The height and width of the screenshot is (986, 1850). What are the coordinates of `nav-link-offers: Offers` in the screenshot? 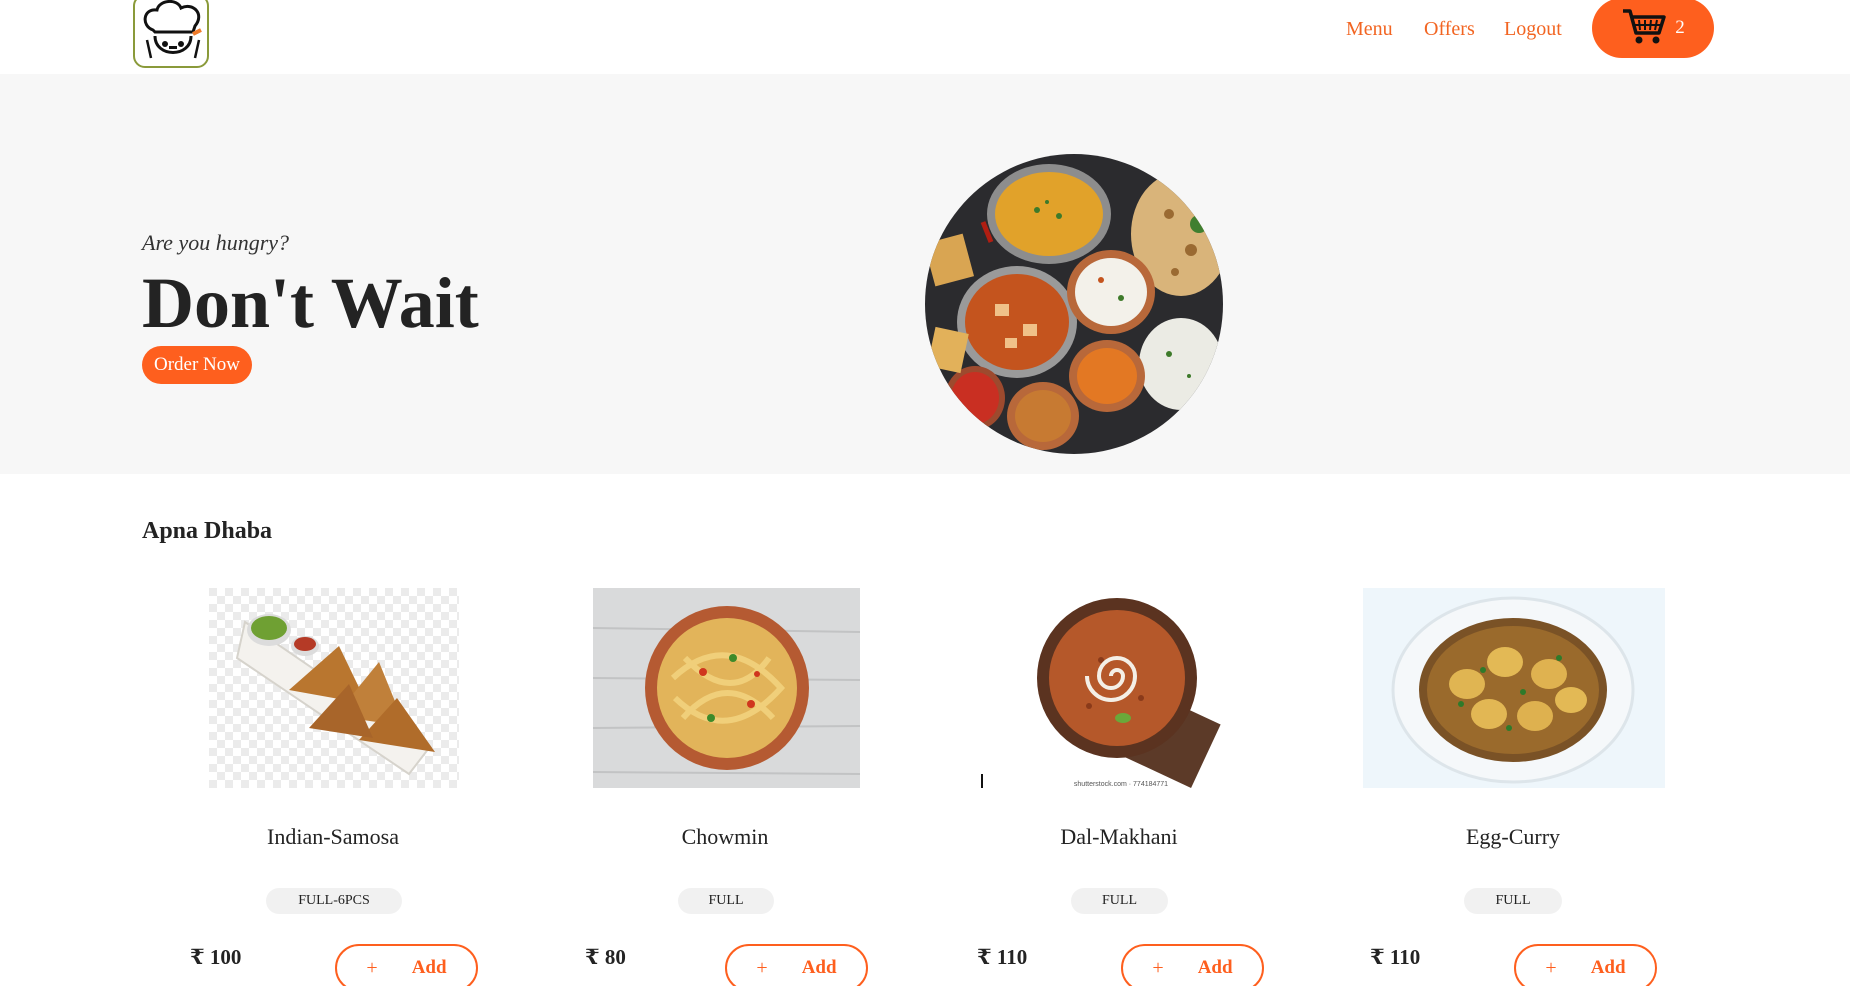 It's located at (1449, 29).